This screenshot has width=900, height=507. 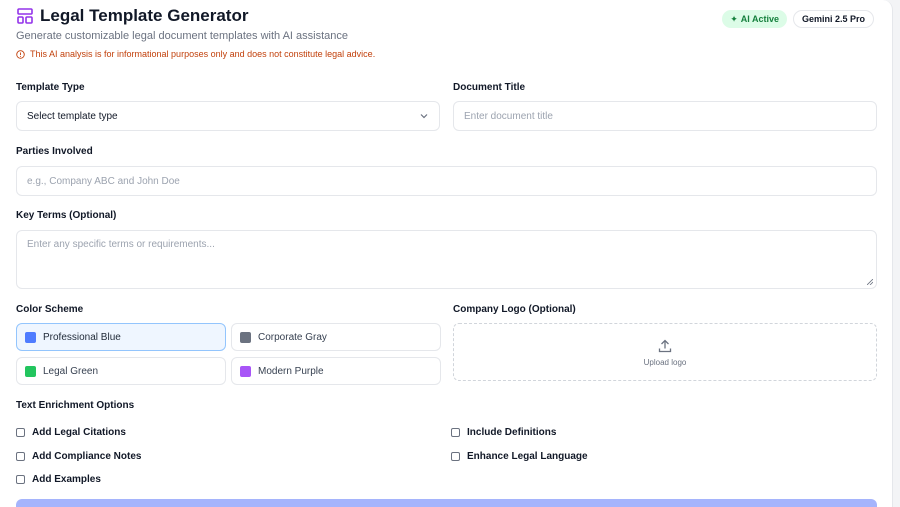 I want to click on option-add-legal-citations: Add Legal Citations, so click(x=71, y=432).